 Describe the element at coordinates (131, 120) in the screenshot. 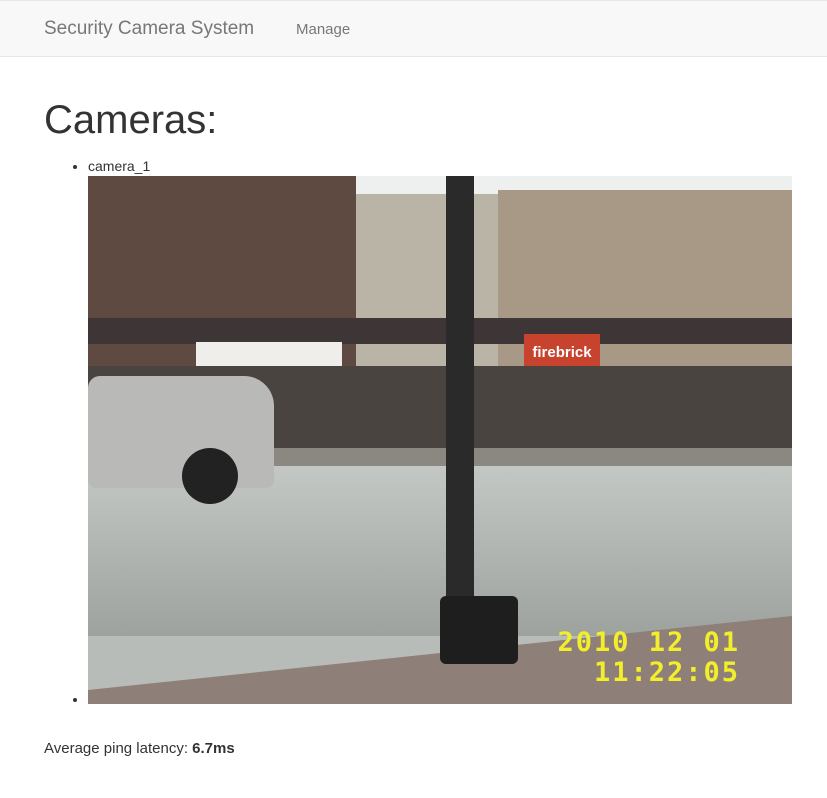

I see `page-title: Cameras:` at that location.